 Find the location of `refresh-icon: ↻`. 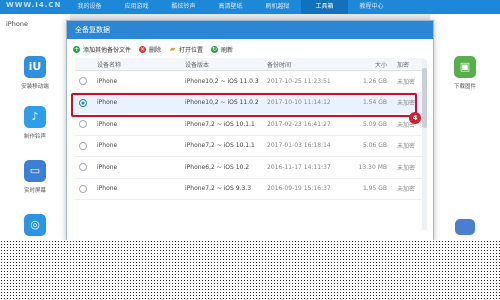

refresh-icon: ↻ is located at coordinates (215, 49).